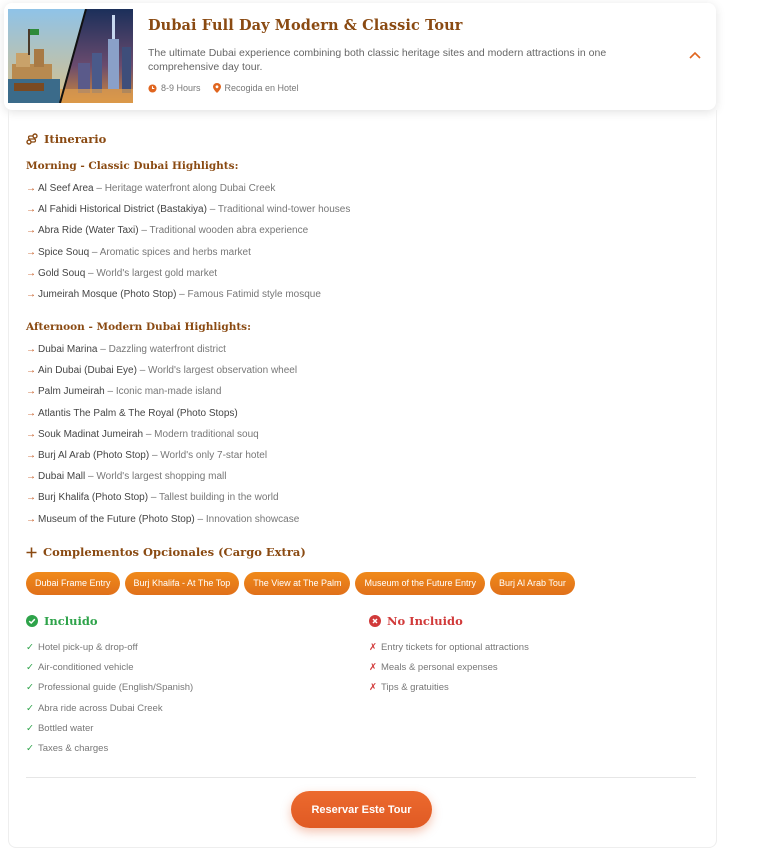 The width and height of the screenshot is (775, 856). I want to click on included-item: ✓ Air-conditioned vehicle, so click(109, 671).